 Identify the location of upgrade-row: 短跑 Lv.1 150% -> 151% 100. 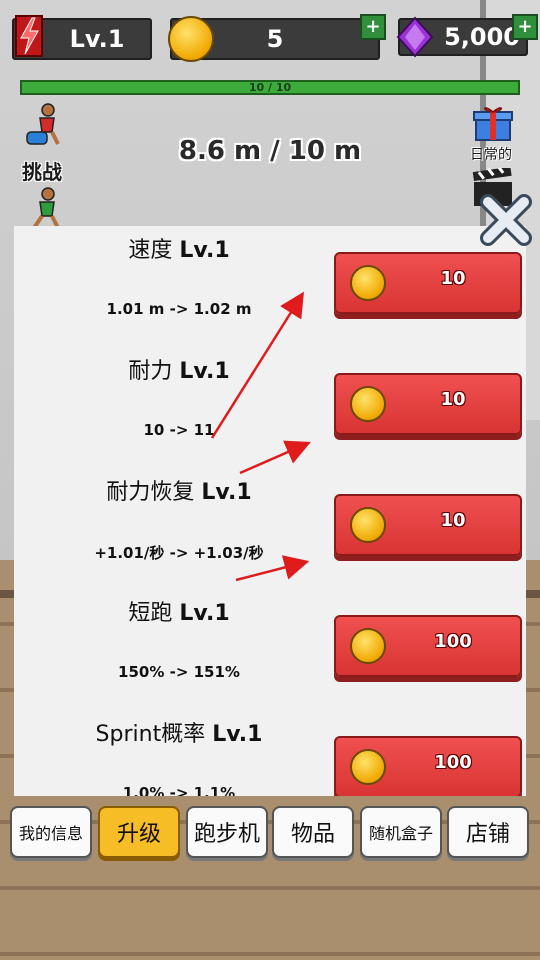
(270, 649).